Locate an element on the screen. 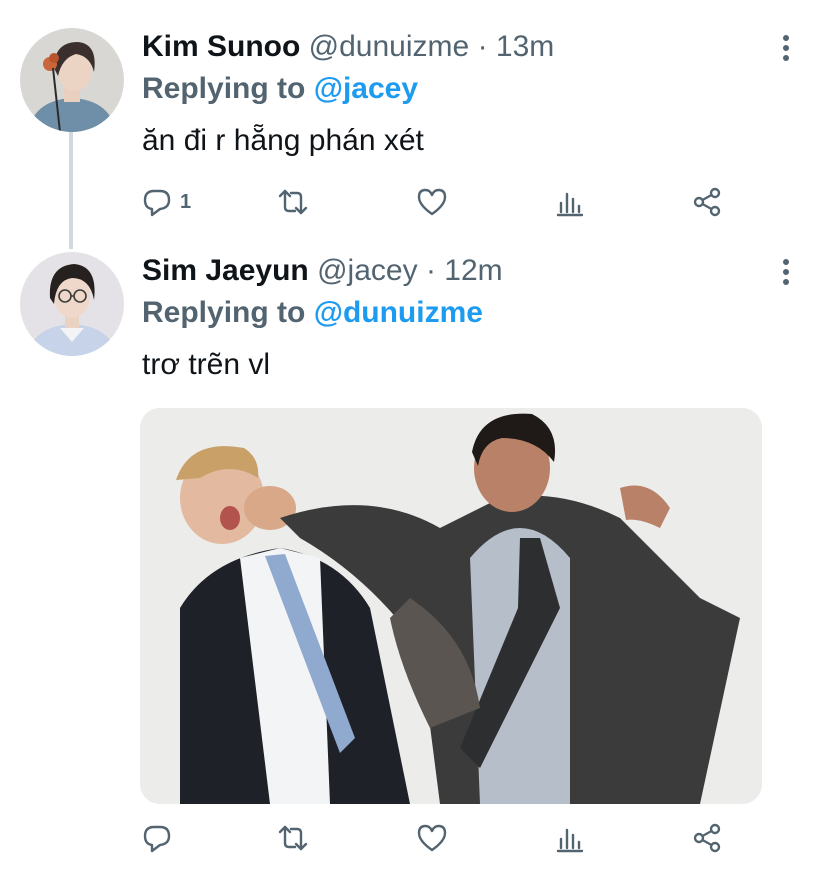  tweet-header: Sim Jaeyun @jacey · 12m is located at coordinates (322, 271).